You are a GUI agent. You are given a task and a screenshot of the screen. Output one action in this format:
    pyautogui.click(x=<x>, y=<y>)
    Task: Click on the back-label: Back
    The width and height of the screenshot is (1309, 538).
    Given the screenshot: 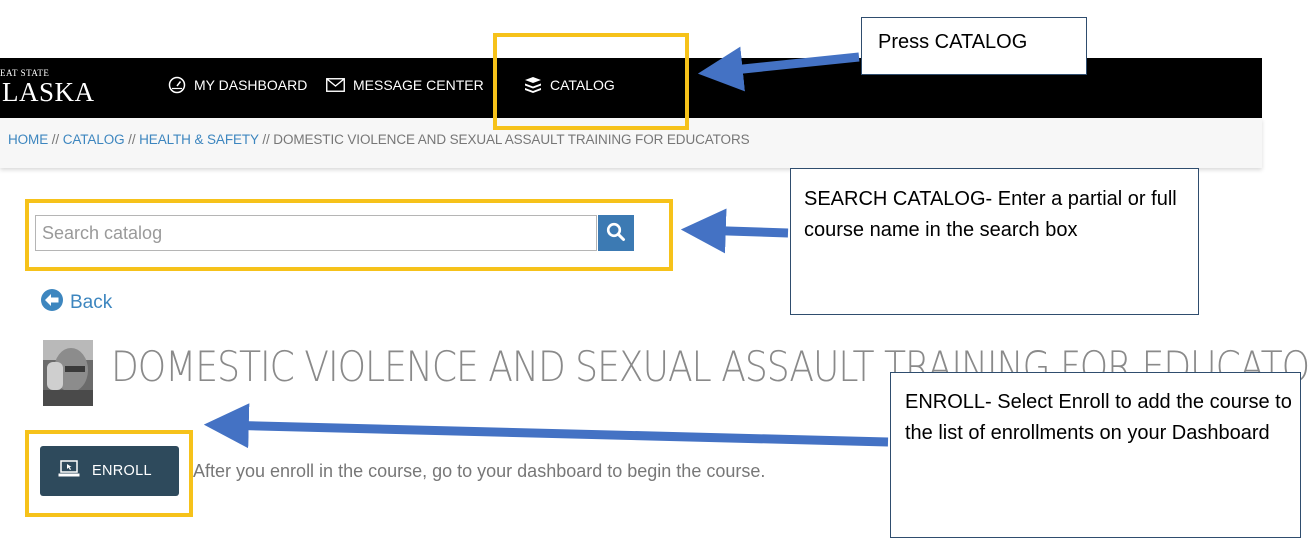 What is the action you would take?
    pyautogui.click(x=91, y=302)
    